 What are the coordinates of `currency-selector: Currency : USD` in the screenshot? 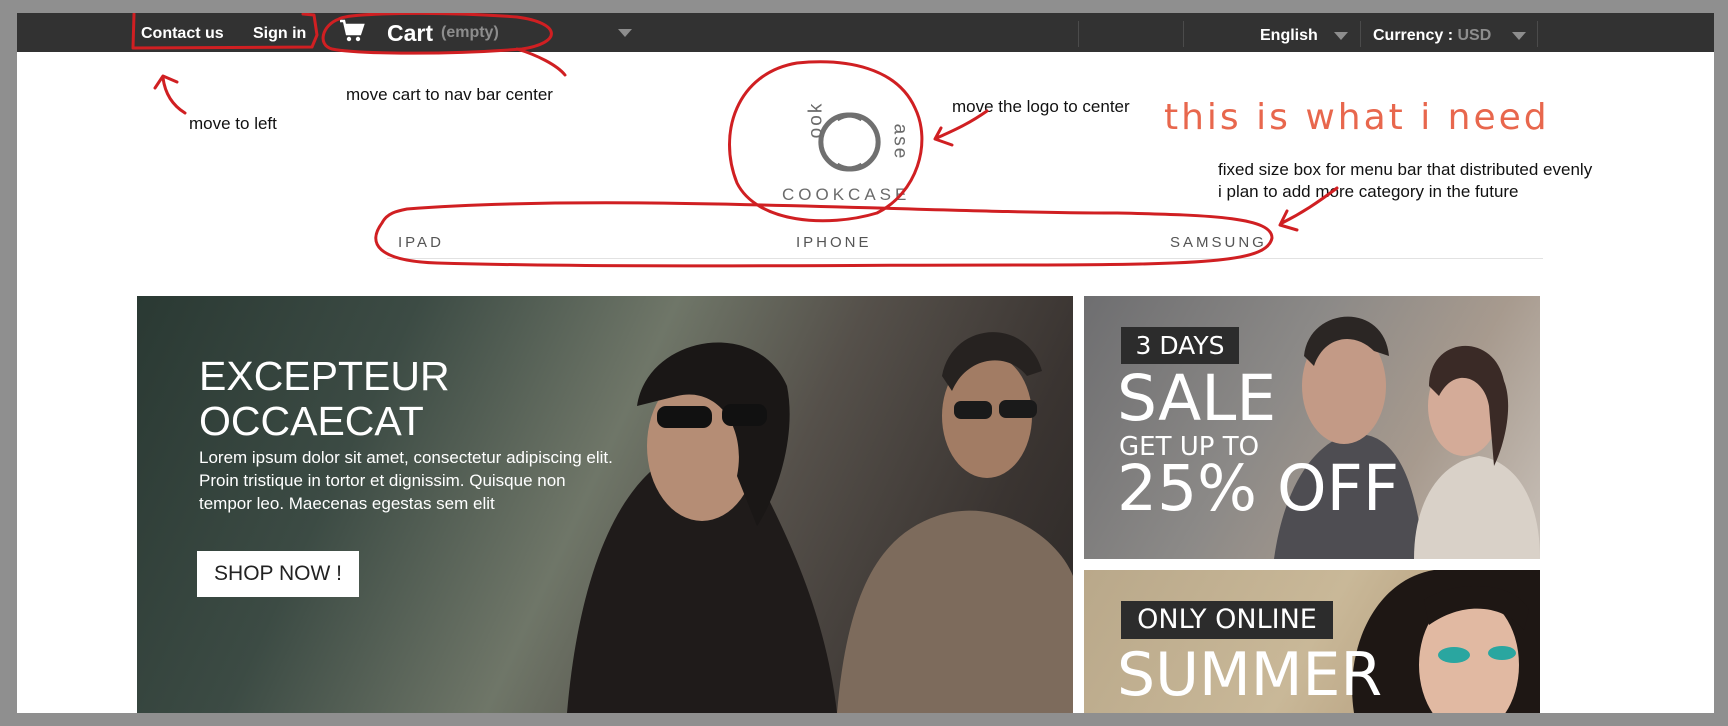 It's located at (1432, 36).